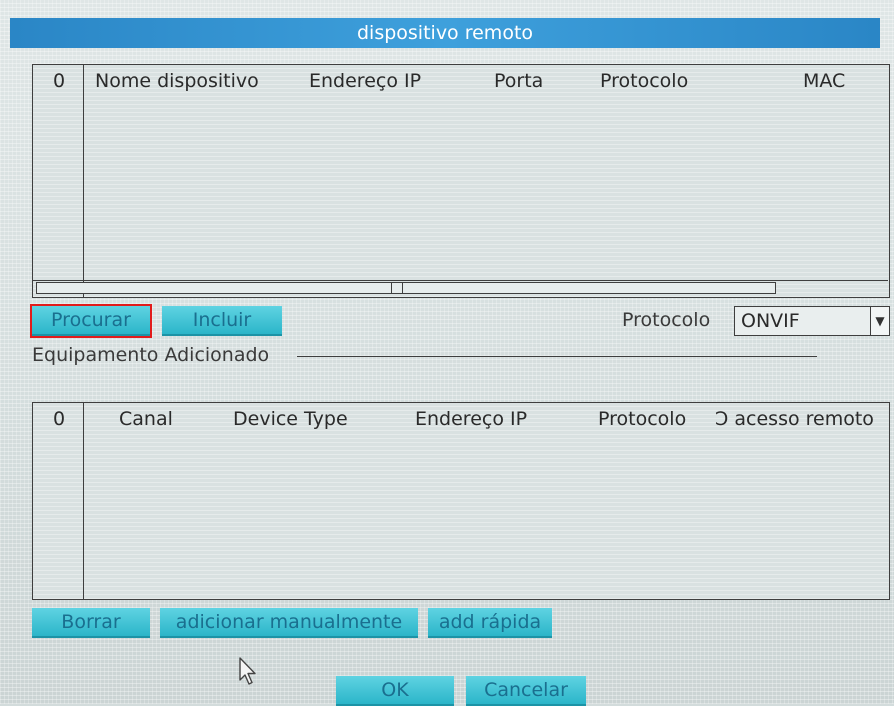 The height and width of the screenshot is (706, 894). I want to click on column-header: MAC, so click(824, 81).